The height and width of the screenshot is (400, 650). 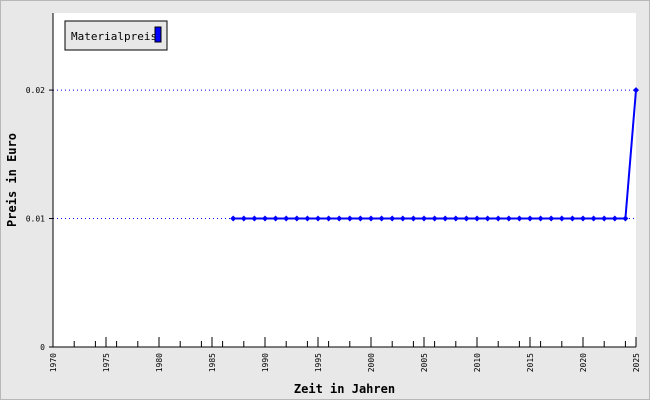 What do you see at coordinates (318, 362) in the screenshot?
I see `x-tick-label: 1995` at bounding box center [318, 362].